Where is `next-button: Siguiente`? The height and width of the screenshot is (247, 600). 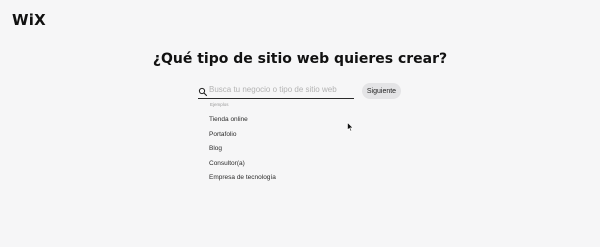
next-button: Siguiente is located at coordinates (381, 91).